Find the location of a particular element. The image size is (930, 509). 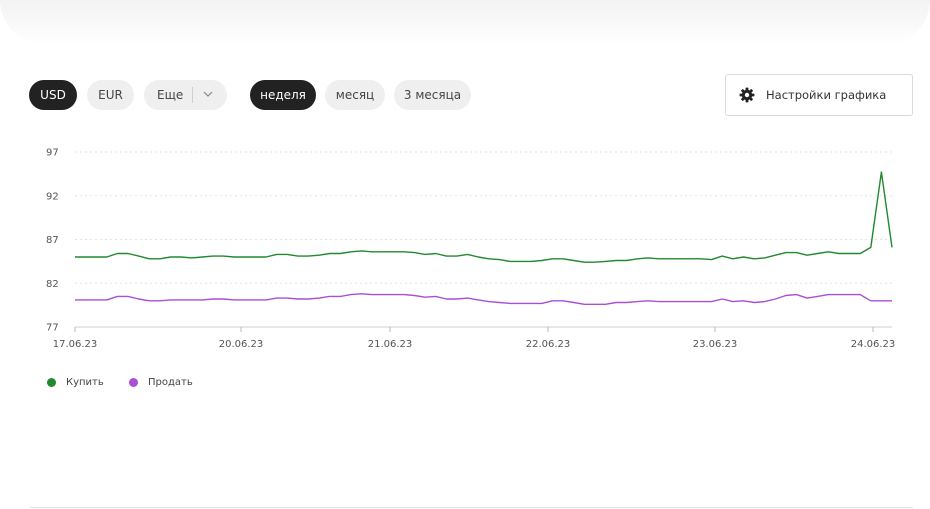

x-tick-label: 22.06.23 is located at coordinates (548, 344).